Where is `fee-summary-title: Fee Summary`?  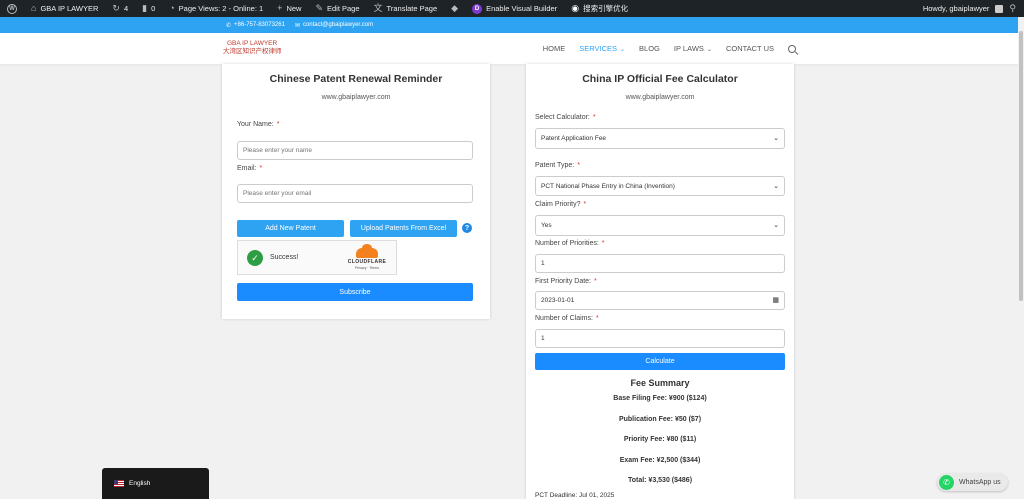 fee-summary-title: Fee Summary is located at coordinates (660, 383).